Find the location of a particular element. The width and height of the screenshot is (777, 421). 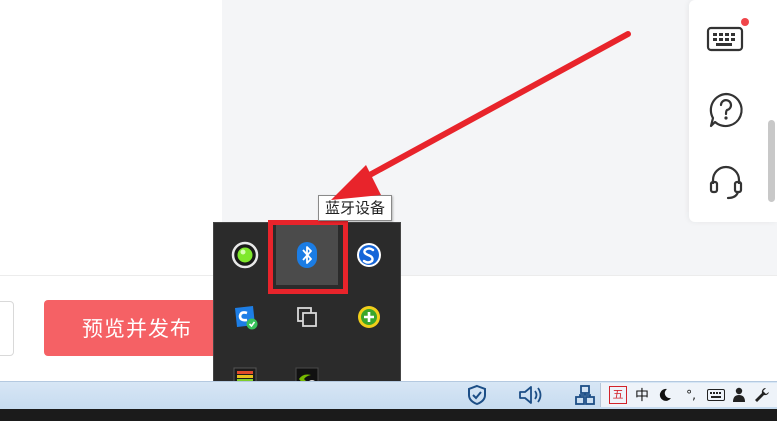

shield-check-icon is located at coordinates (477, 395).